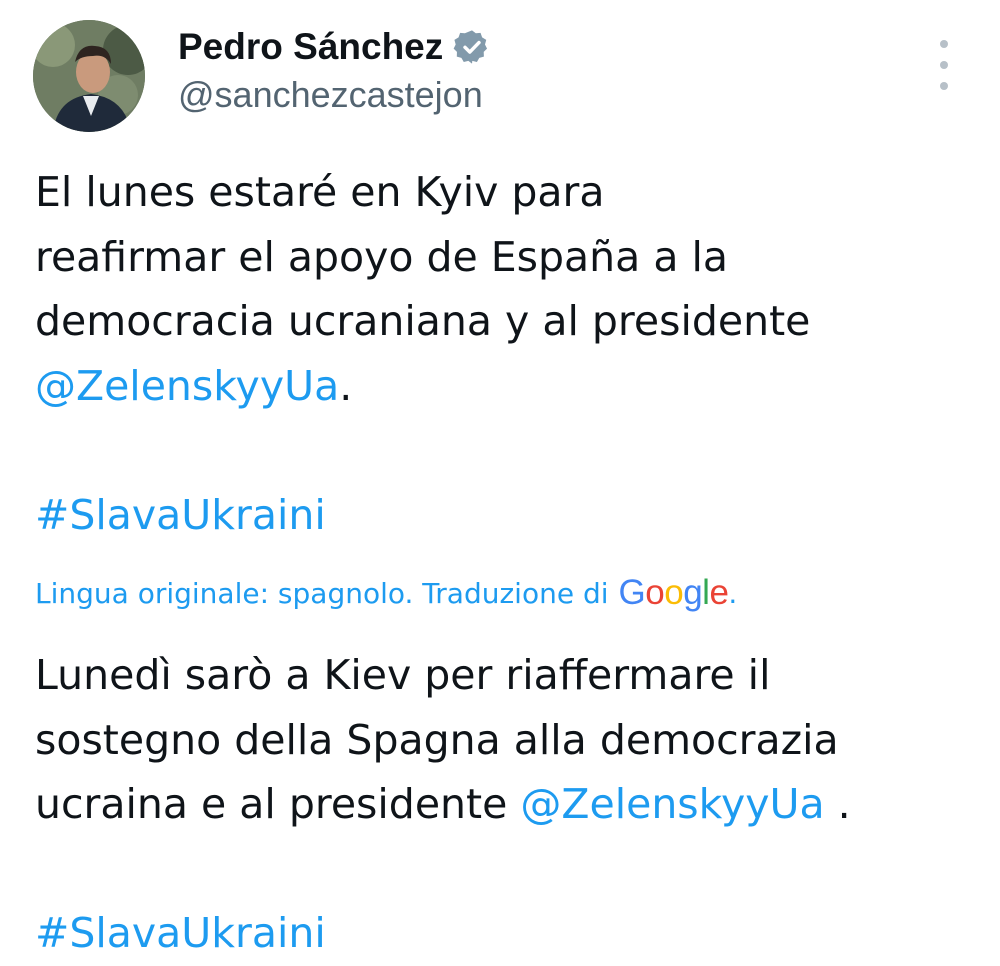 This screenshot has width=1000, height=966. Describe the element at coordinates (505, 515) in the screenshot. I see `tweet-line: #SlavaUkraini` at that location.